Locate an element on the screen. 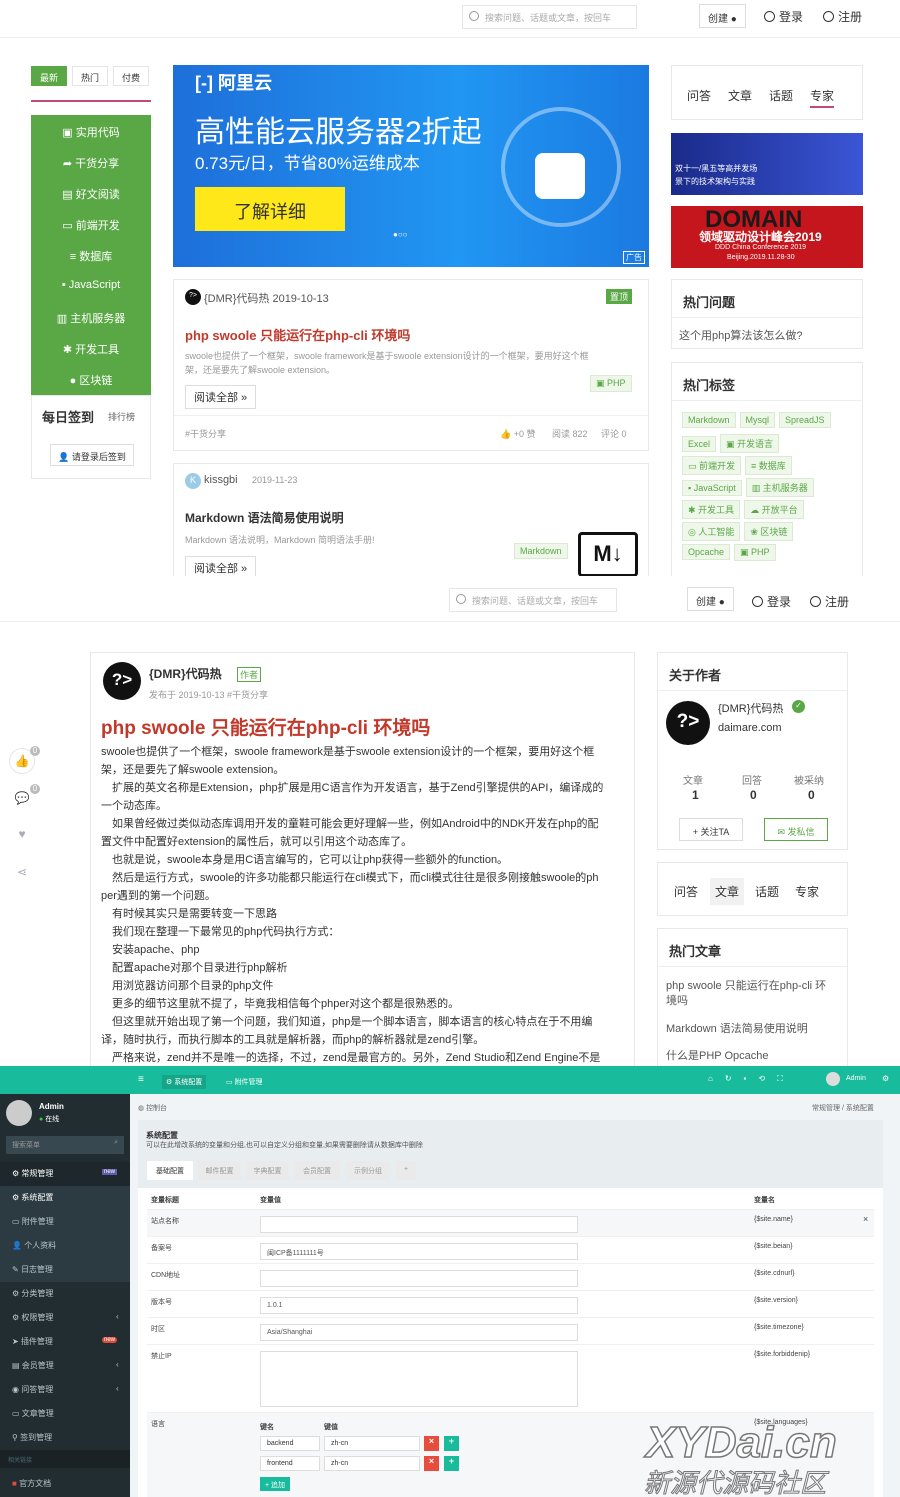 Image resolution: width=900 pixels, height=1497 pixels. menu-item-system-config: ⚙ 系统配置 is located at coordinates (65, 1198).